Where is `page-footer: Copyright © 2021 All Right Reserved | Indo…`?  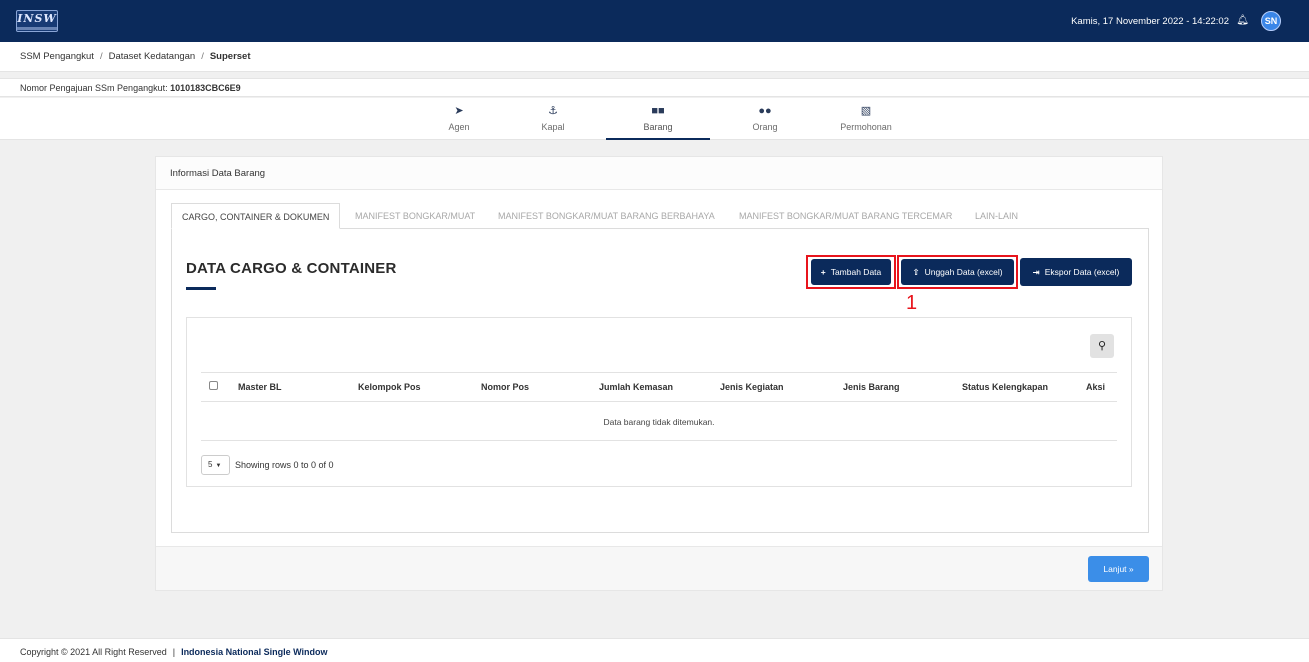
page-footer: Copyright © 2021 All Right Reserved | Indo… is located at coordinates (654, 650).